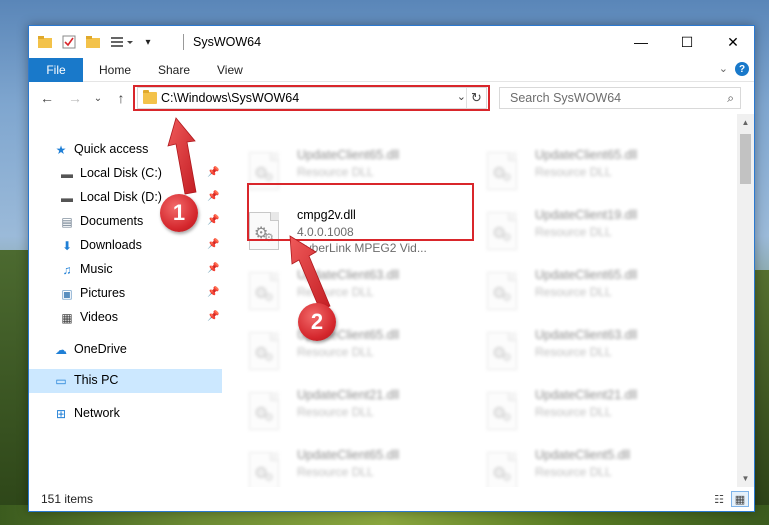 Image resolution: width=769 pixels, height=525 pixels. What do you see at coordinates (317, 322) in the screenshot?
I see `step-2-badge: 2` at bounding box center [317, 322].